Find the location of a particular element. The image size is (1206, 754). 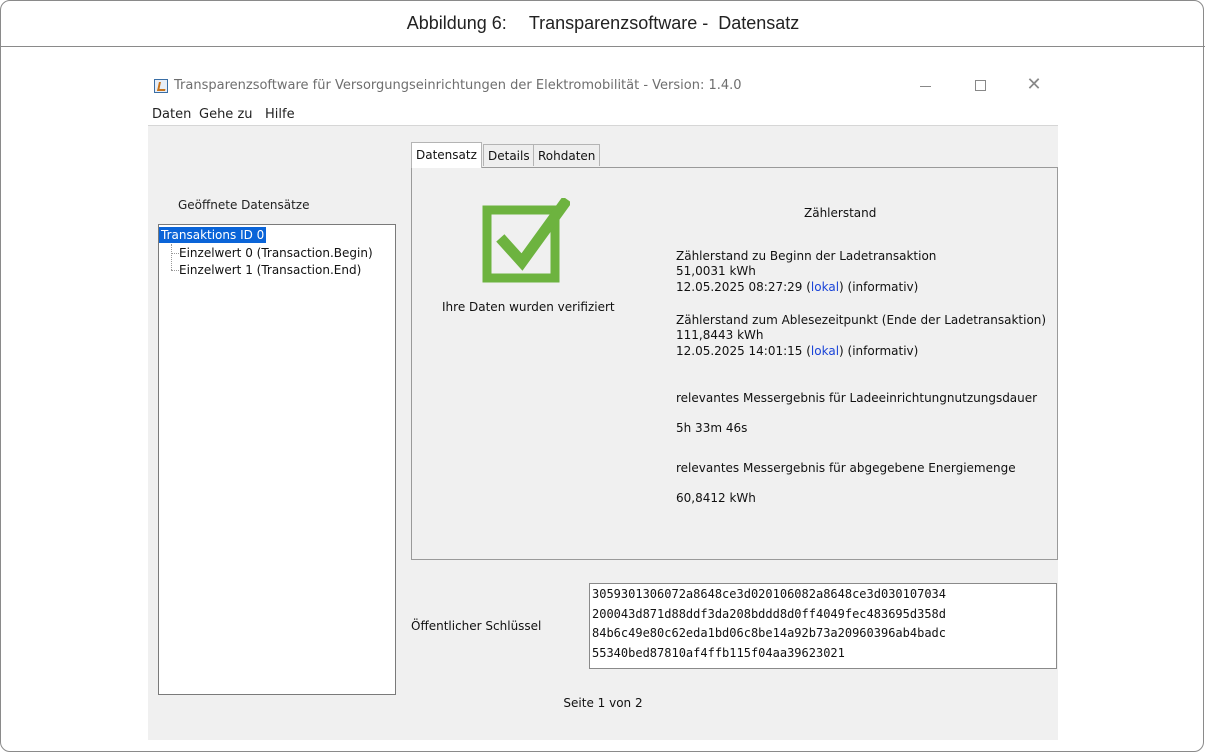

begin-timestamp-row: 12.05.2025 08:27:29 (lokal) (informativ) is located at coordinates (797, 287).